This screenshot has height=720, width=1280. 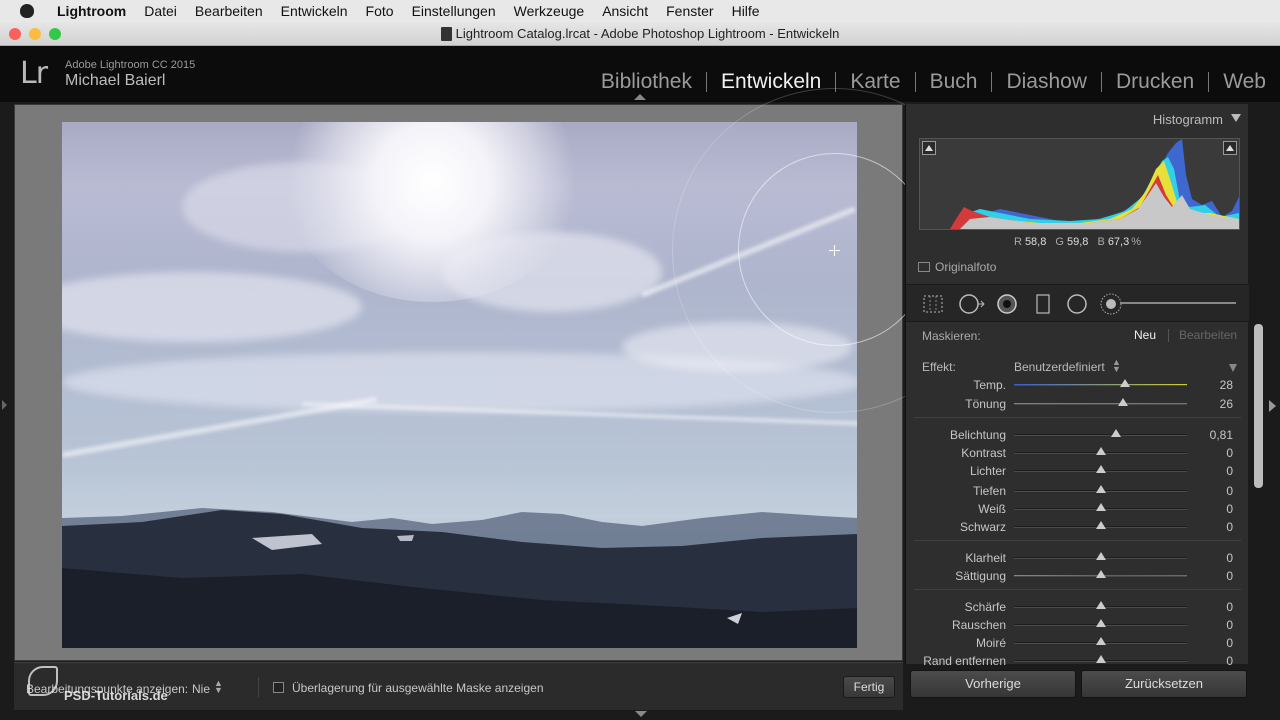 I want to click on module-diashow: Diashow, so click(x=1046, y=82).